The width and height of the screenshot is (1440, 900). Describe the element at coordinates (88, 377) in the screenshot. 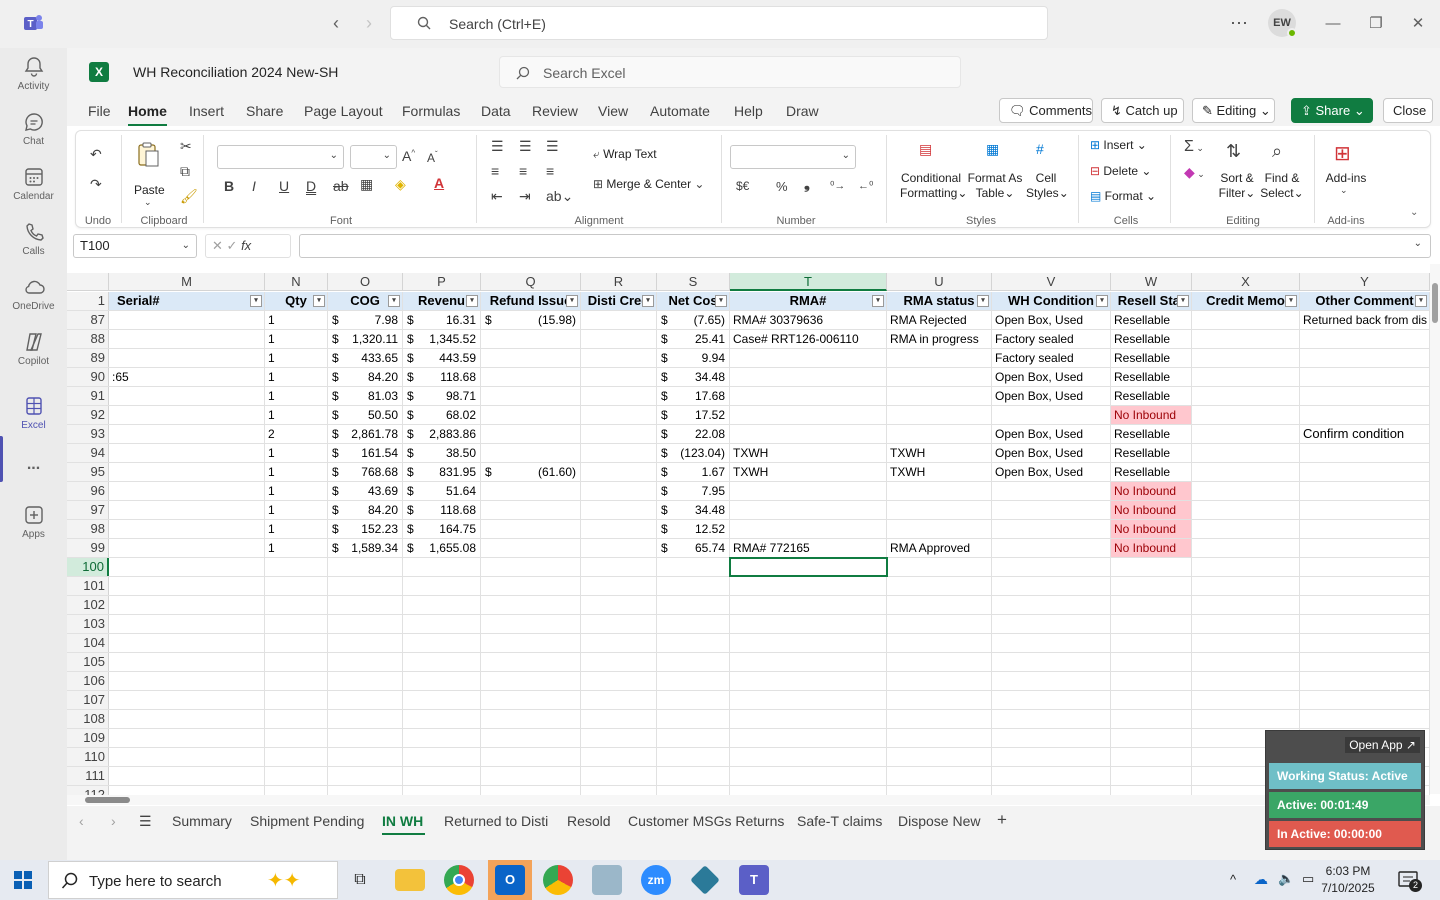

I see `row-header: 90` at that location.